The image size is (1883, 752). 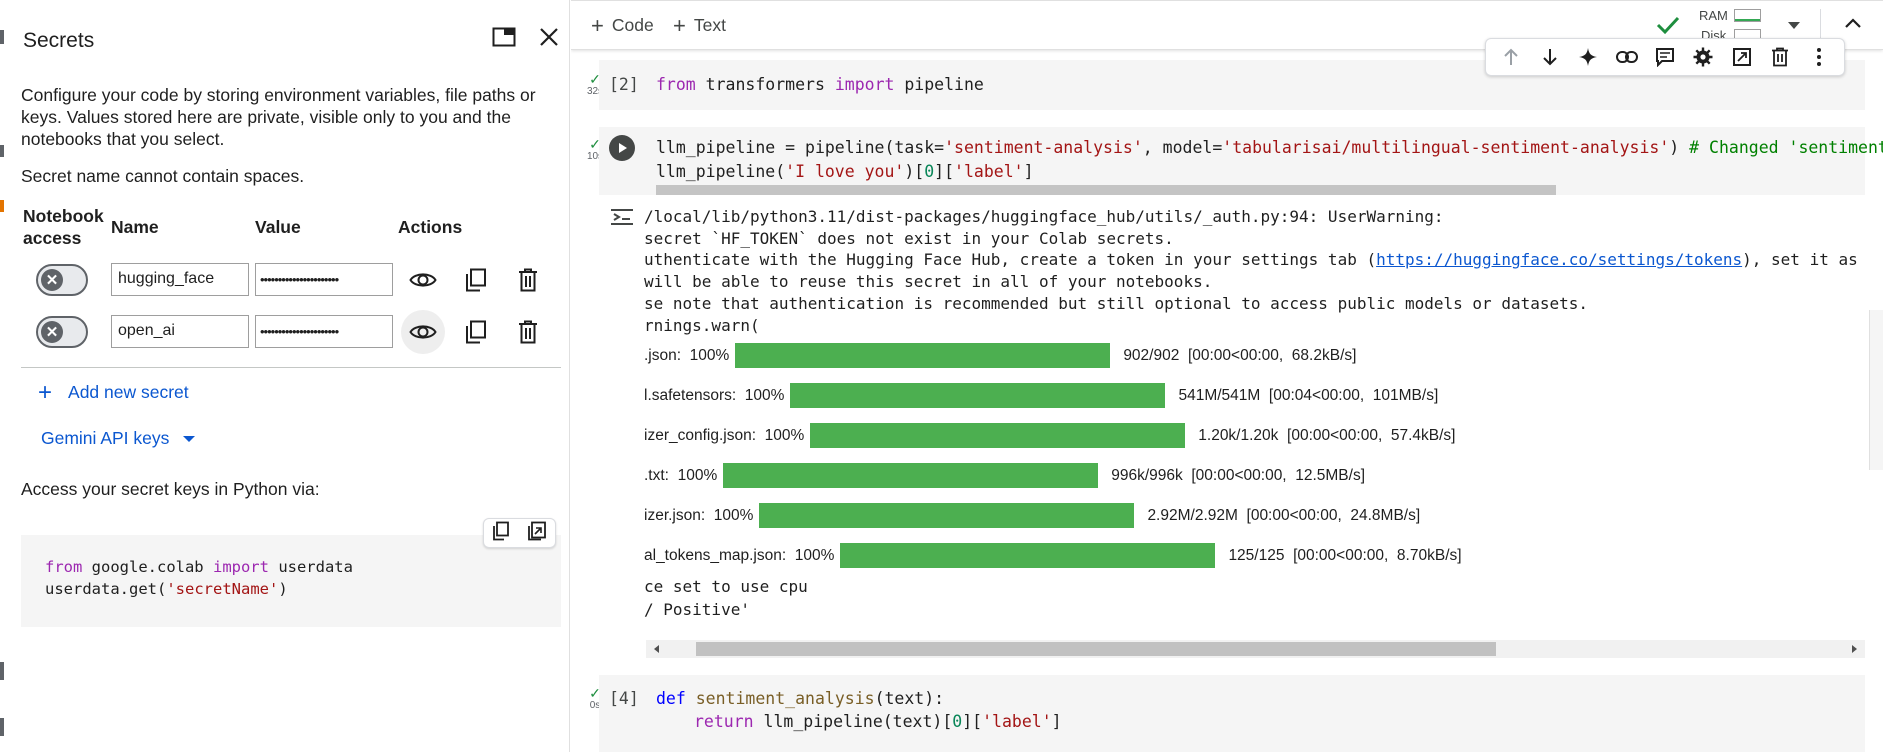 What do you see at coordinates (1876, 390) in the screenshot?
I see `notebook-vertical-scrollbar` at bounding box center [1876, 390].